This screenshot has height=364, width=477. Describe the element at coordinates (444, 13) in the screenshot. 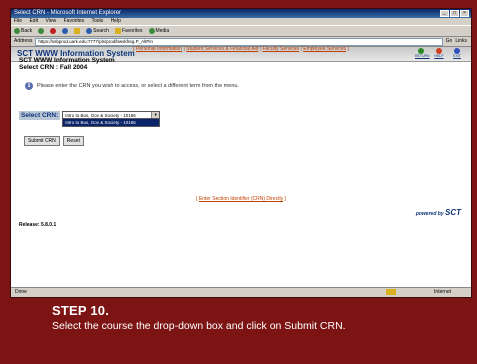

I see `minimize-button: _` at that location.